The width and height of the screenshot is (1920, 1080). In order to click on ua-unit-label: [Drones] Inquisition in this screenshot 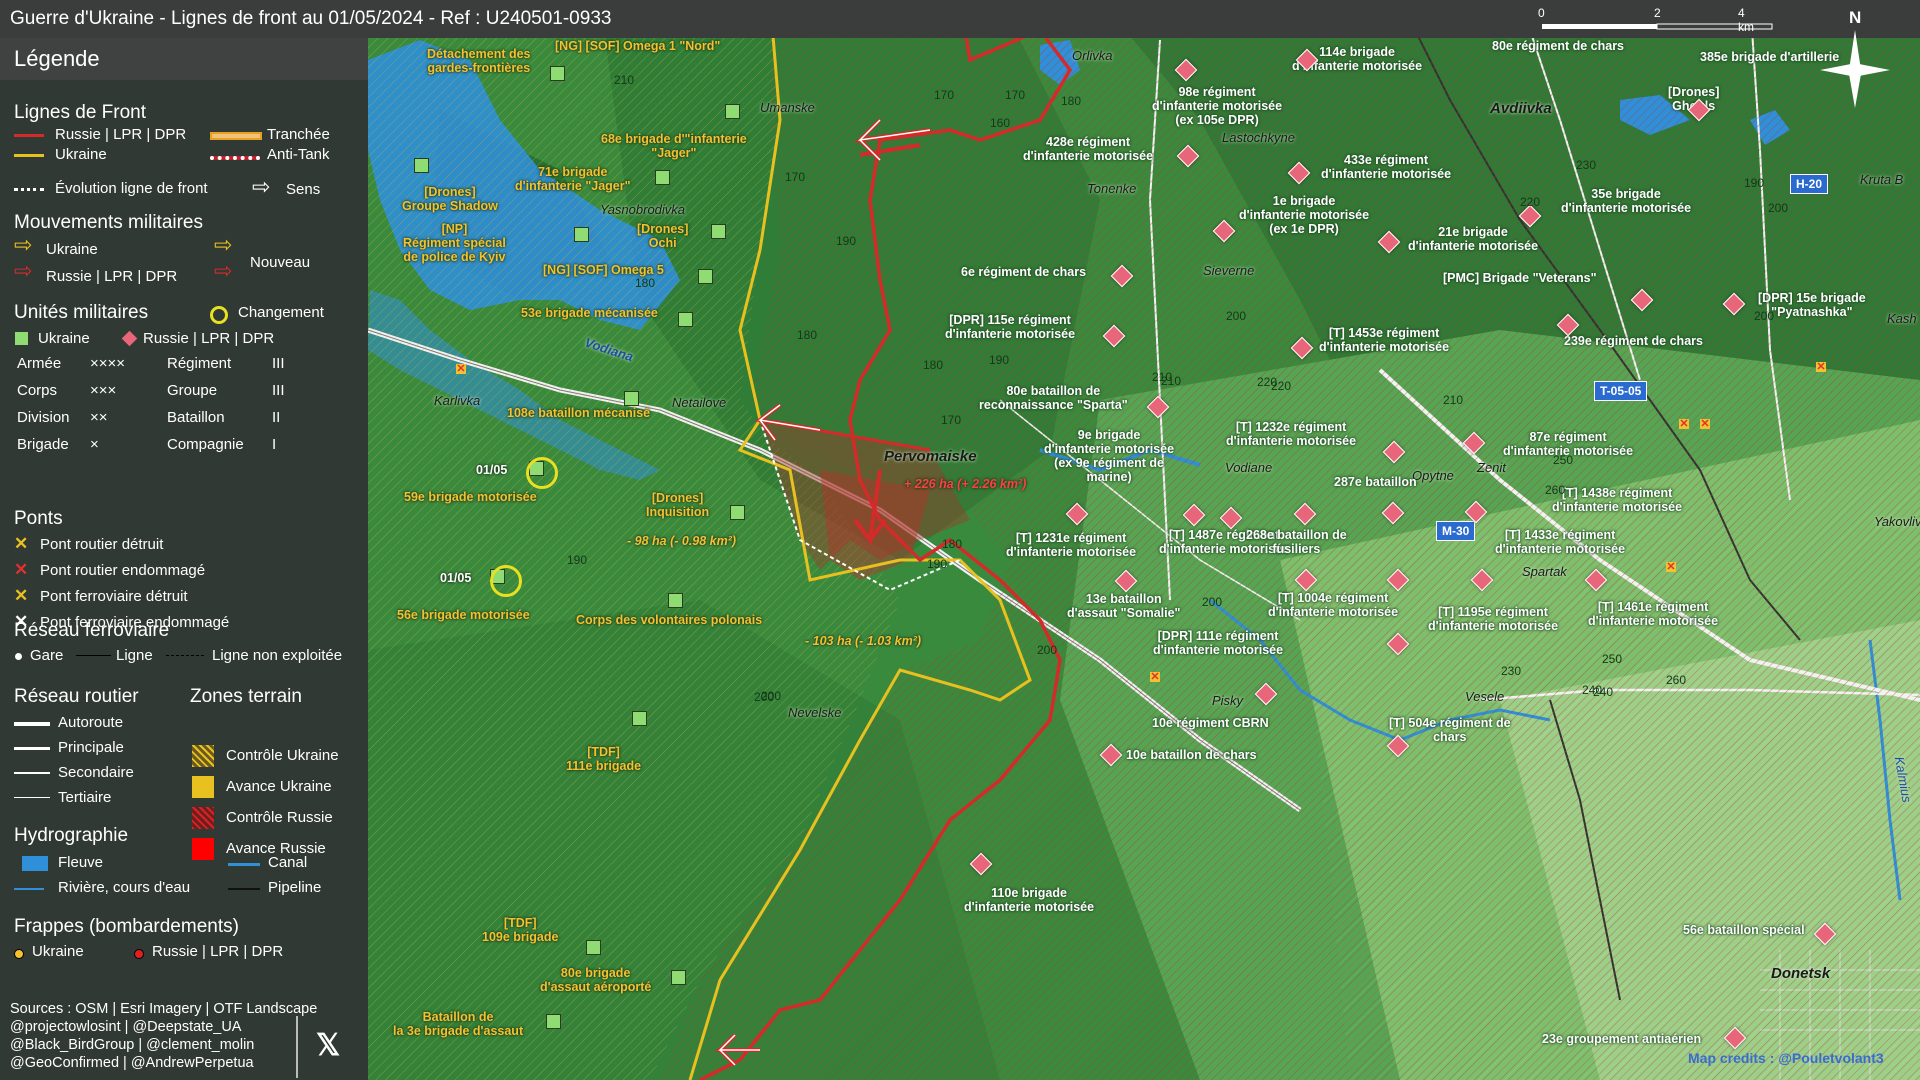, I will do `click(678, 505)`.